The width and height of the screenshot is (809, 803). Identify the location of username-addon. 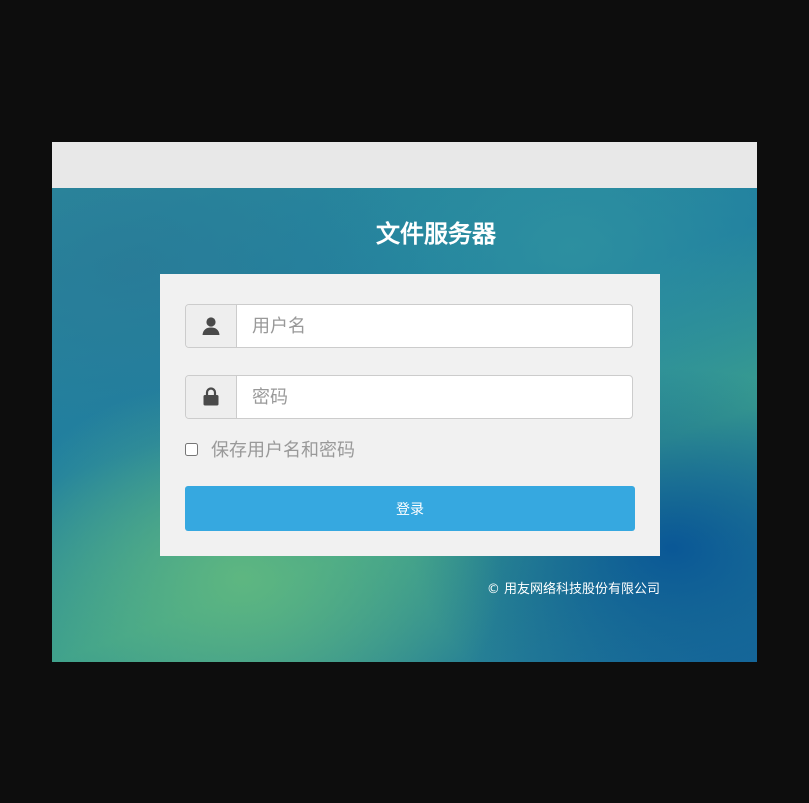
(211, 326).